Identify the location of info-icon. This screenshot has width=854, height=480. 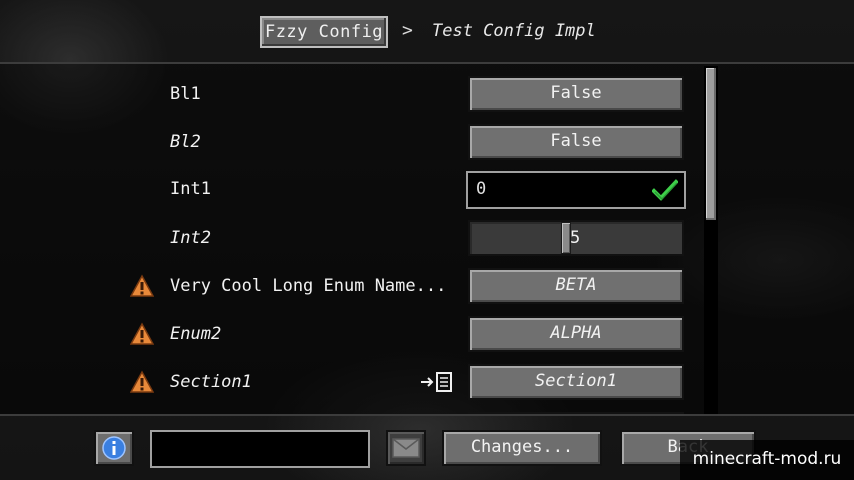
(114, 448).